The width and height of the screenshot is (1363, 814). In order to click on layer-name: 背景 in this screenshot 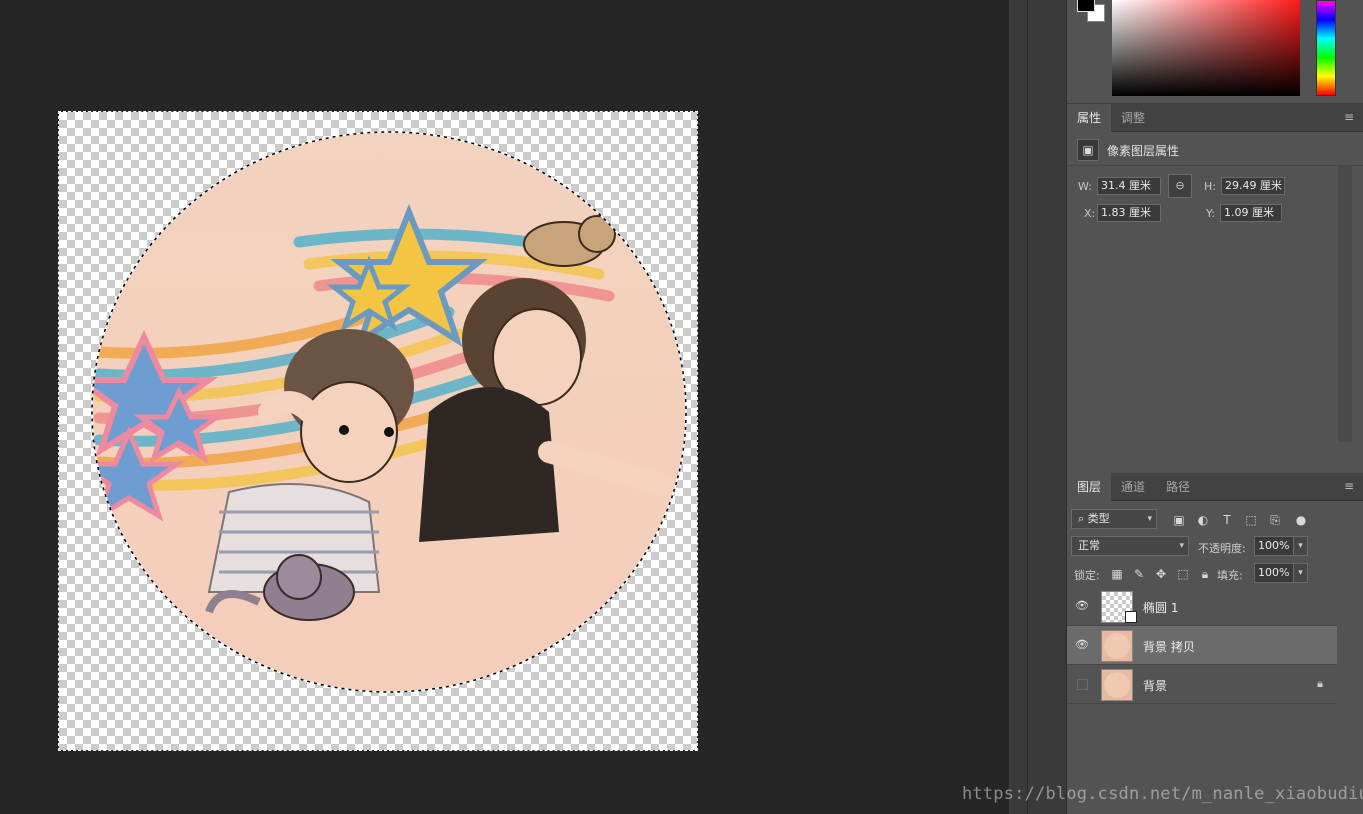, I will do `click(1155, 685)`.